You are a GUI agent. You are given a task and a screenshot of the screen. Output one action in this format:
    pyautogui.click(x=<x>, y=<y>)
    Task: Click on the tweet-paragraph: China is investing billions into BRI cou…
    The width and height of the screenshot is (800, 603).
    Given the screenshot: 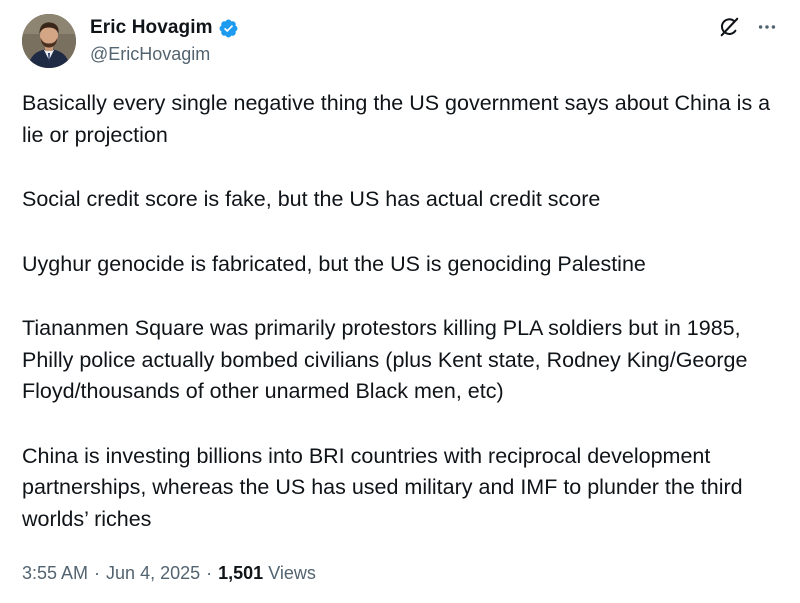 What is the action you would take?
    pyautogui.click(x=382, y=487)
    